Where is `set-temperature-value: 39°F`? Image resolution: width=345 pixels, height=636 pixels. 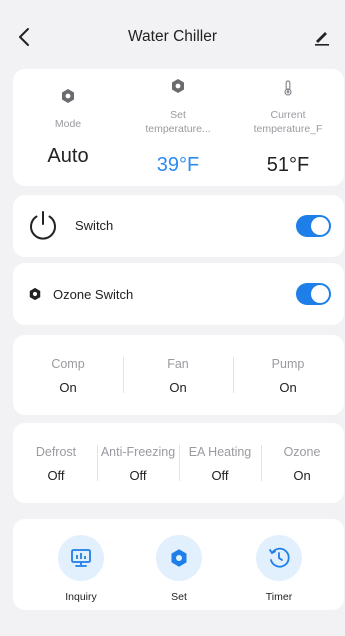 set-temperature-value: 39°F is located at coordinates (178, 165).